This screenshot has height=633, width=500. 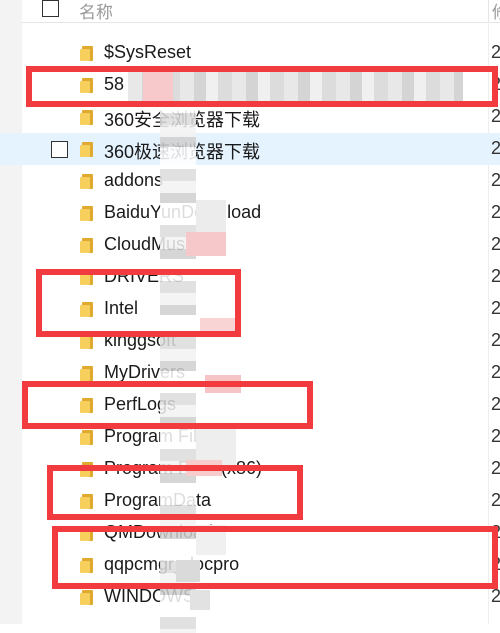 I want to click on file-name: $SysReset, so click(x=147, y=52).